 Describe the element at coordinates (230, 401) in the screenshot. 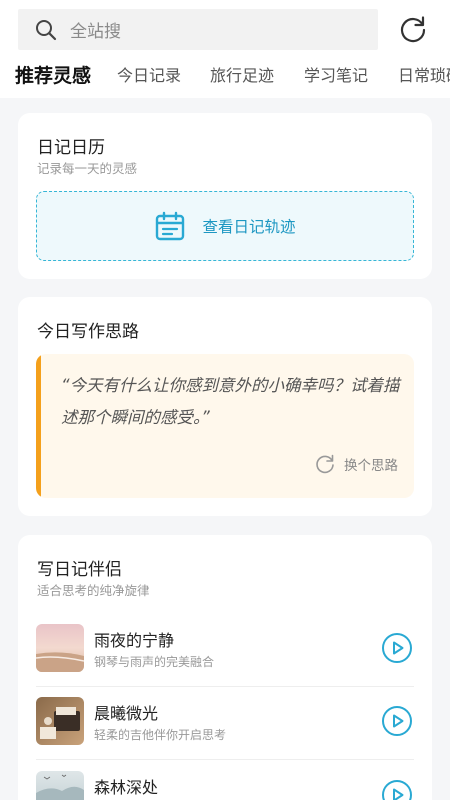

I see `prompt-quote: “今天有什么让你感到意外的小确幸吗？试着描述那个瞬间的感受。”` at that location.